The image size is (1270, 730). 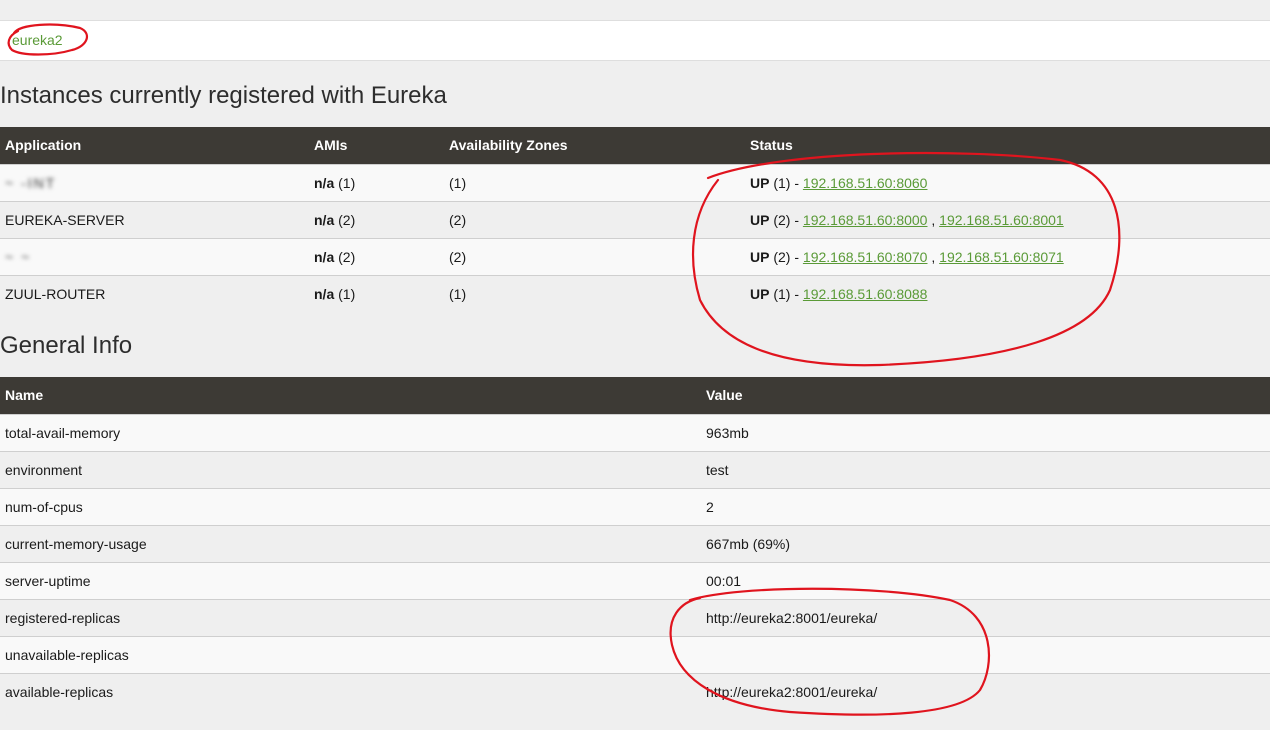 I want to click on column-header-status: Status, so click(x=1007, y=145).